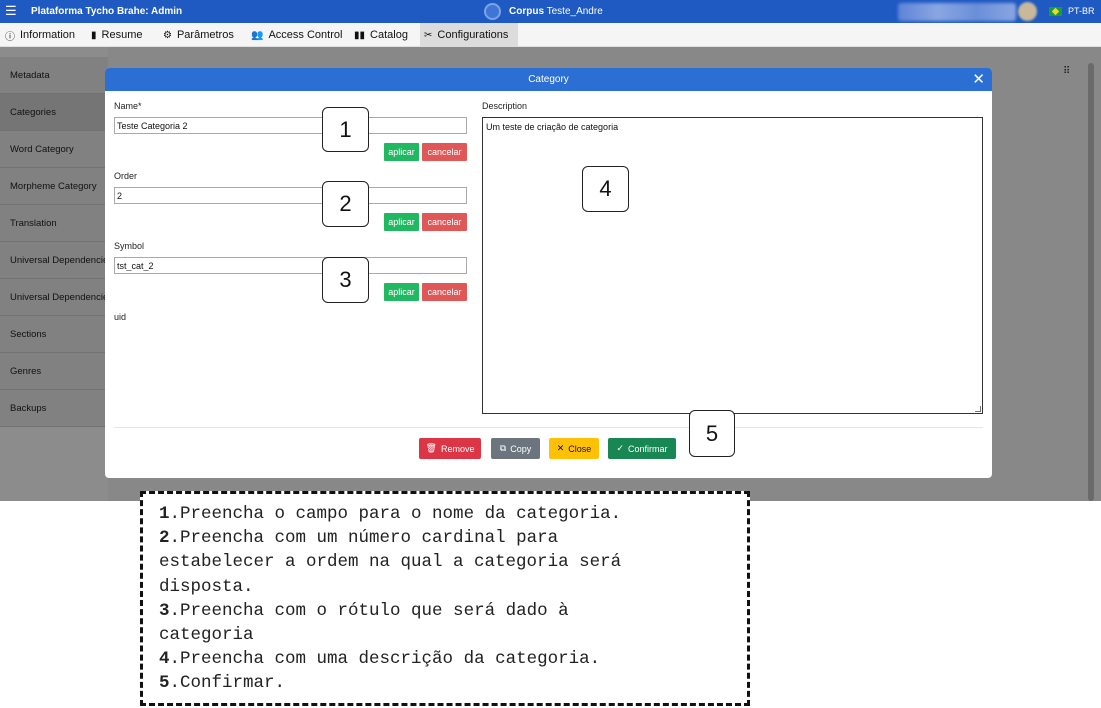 Image resolution: width=1101 pixels, height=708 pixels. I want to click on avatar, so click(1027, 11).